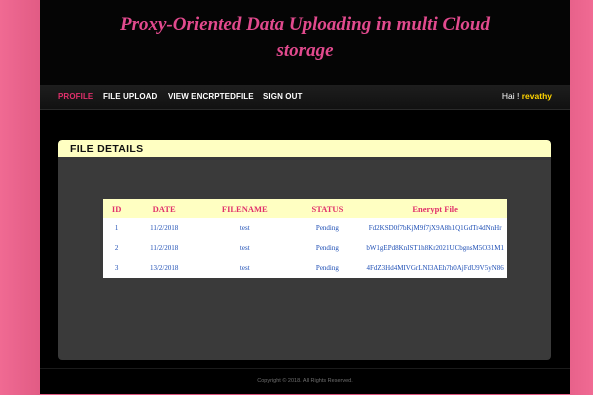 Image resolution: width=593 pixels, height=395 pixels. What do you see at coordinates (327, 208) in the screenshot?
I see `col-header-status: STATUS` at bounding box center [327, 208].